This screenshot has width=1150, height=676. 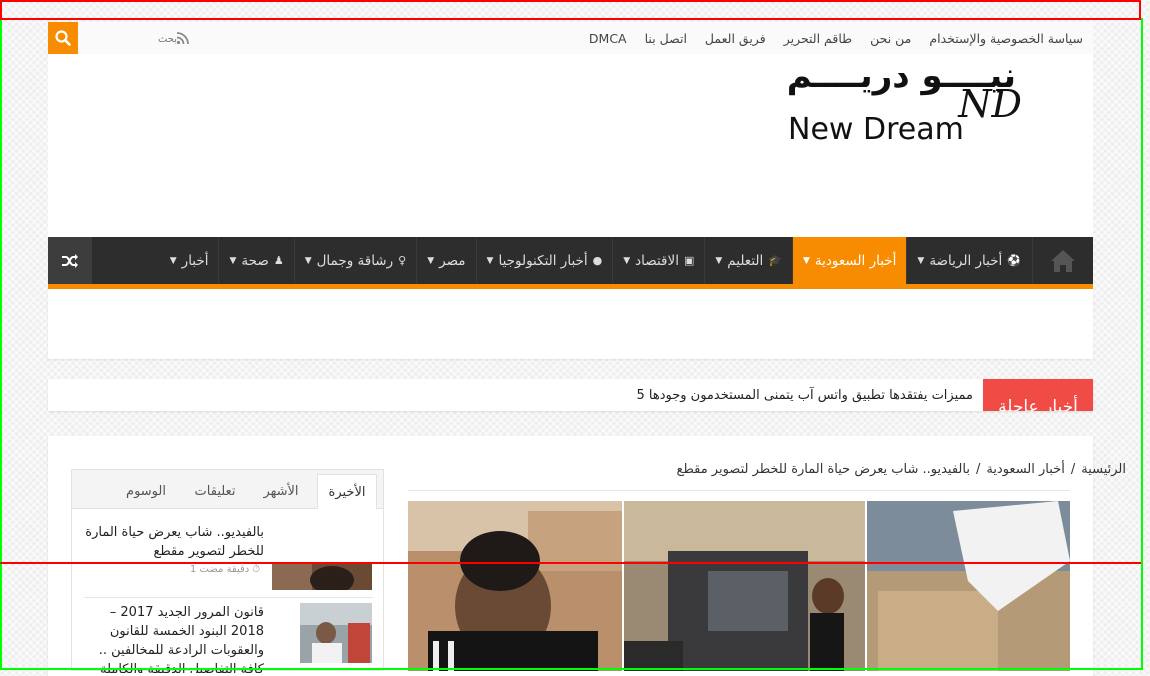 I want to click on featured-image, so click(x=739, y=586).